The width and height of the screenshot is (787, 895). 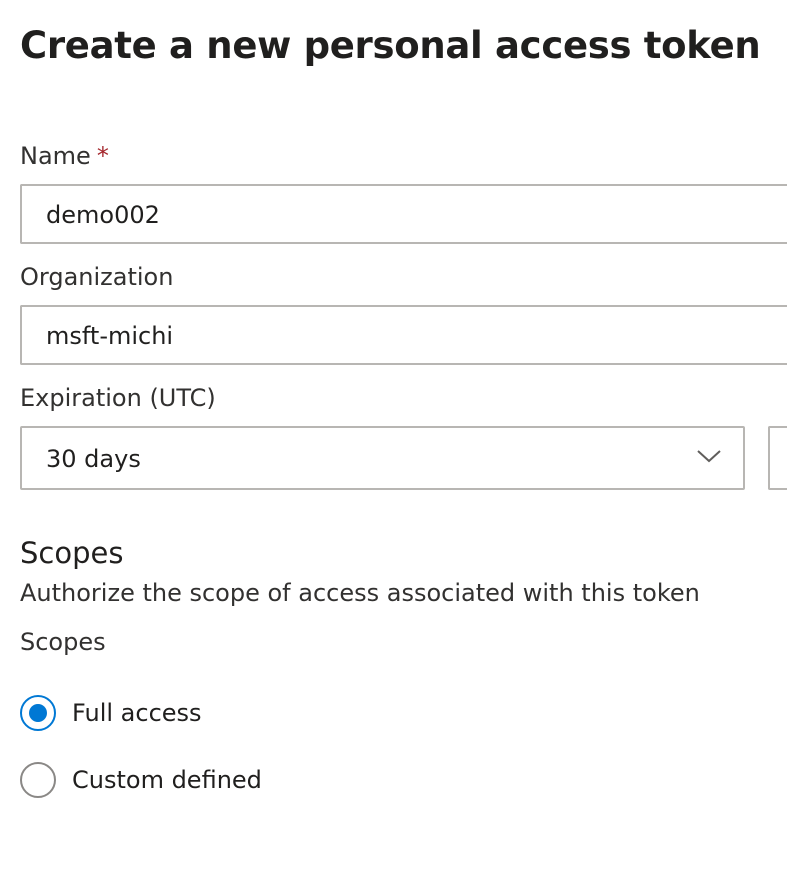 I want to click on organization-label: Organization, so click(x=97, y=277).